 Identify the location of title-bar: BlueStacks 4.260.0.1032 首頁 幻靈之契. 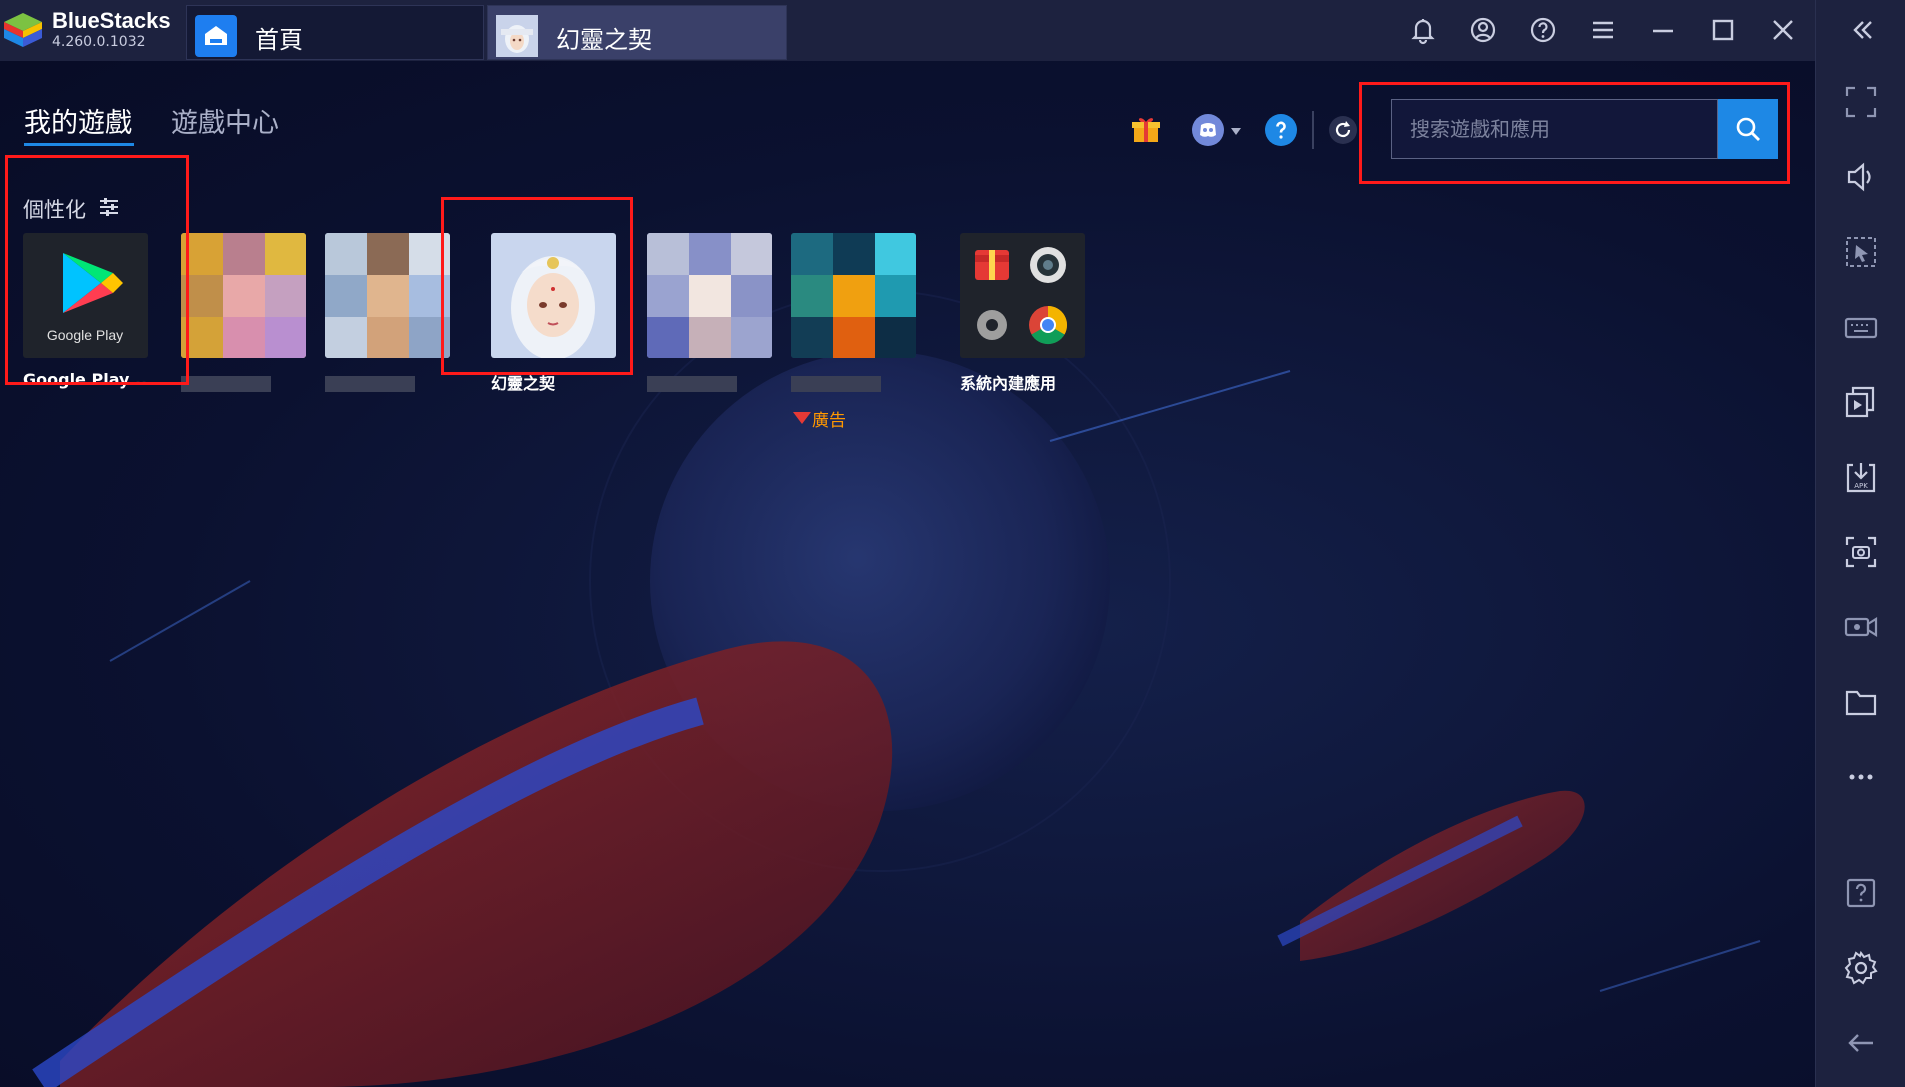
(907, 30).